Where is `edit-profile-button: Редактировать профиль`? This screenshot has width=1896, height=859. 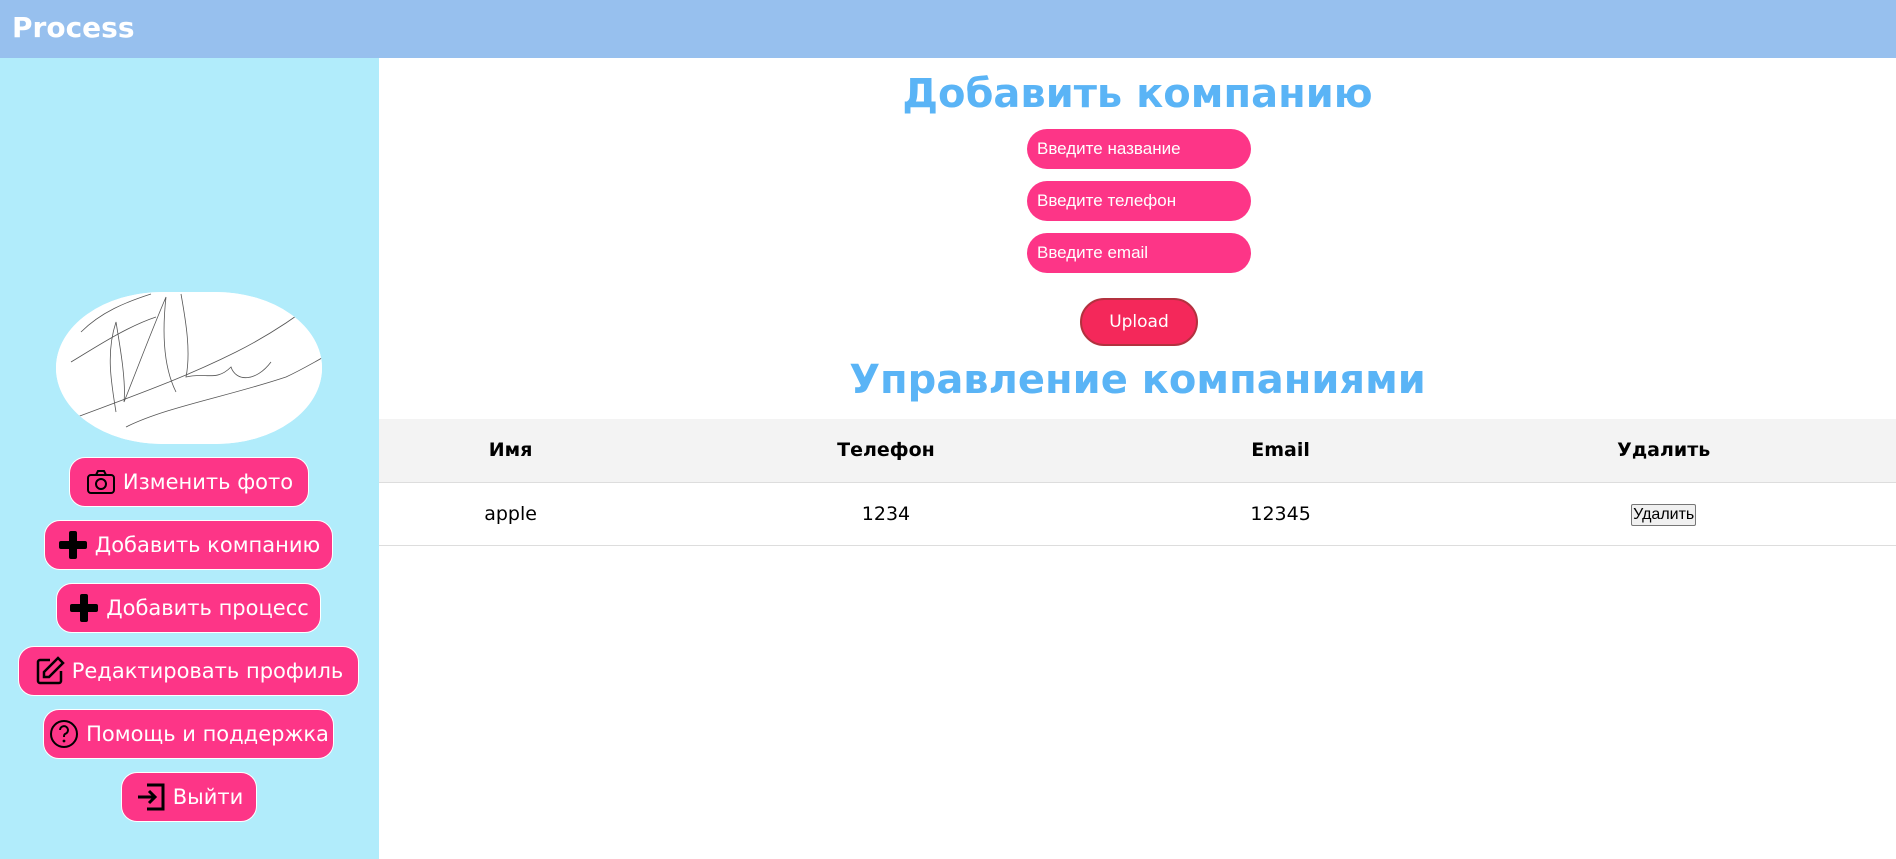 edit-profile-button: Редактировать профиль is located at coordinates (188, 671).